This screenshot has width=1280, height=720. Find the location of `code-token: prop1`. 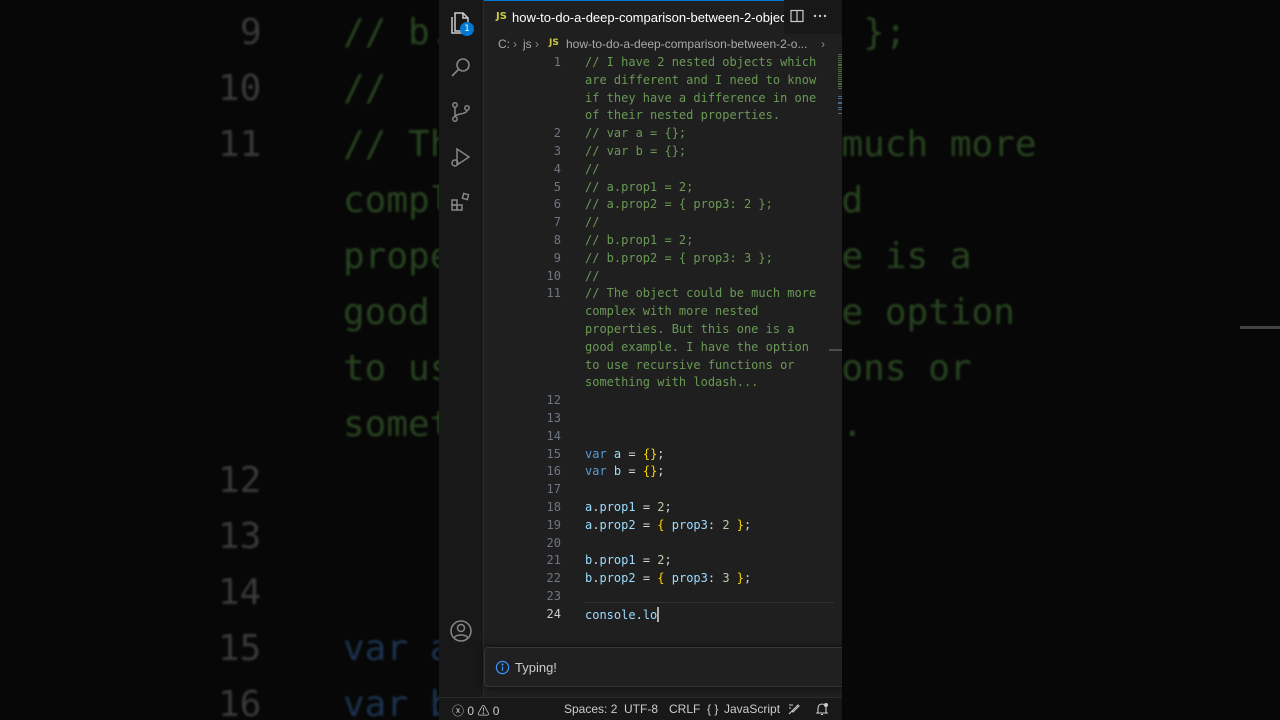

code-token: prop1 is located at coordinates (617, 560).